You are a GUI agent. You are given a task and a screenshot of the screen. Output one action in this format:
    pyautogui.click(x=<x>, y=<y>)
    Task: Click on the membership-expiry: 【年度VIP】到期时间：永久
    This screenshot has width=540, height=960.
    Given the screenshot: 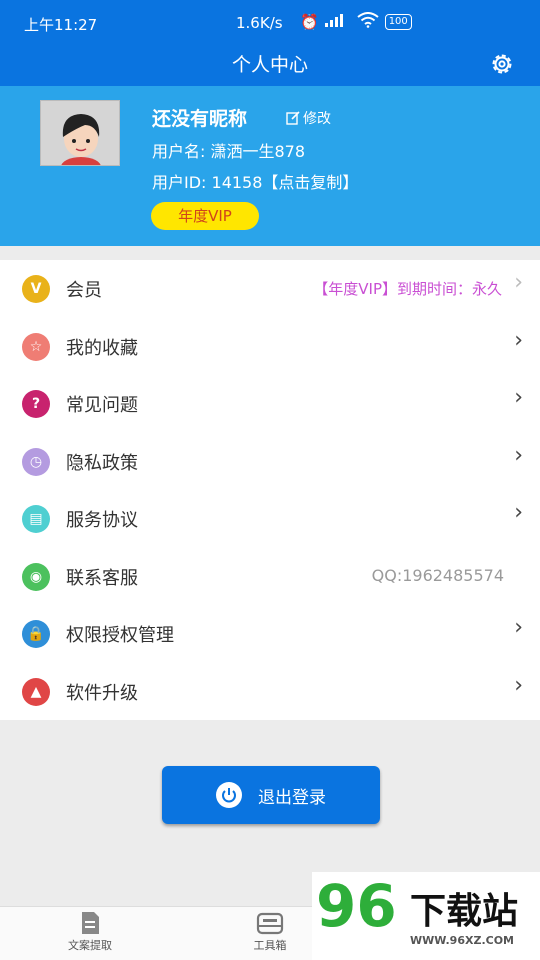 What is the action you would take?
    pyautogui.click(x=407, y=289)
    